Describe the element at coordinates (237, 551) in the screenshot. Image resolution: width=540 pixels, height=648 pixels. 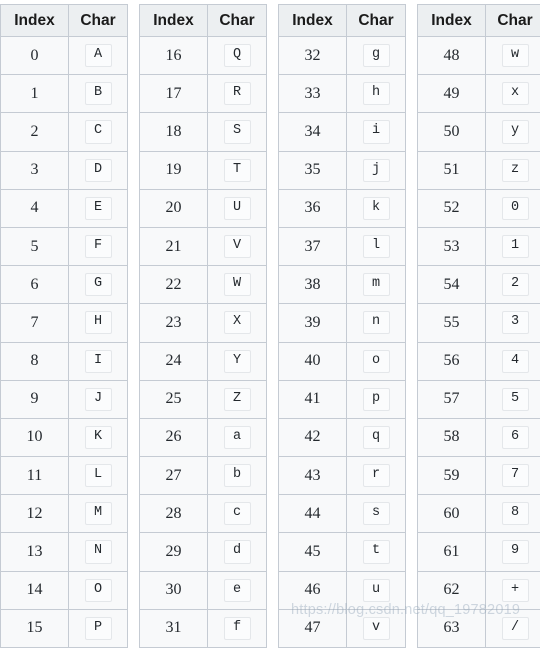
I see `char-code-box: d` at that location.